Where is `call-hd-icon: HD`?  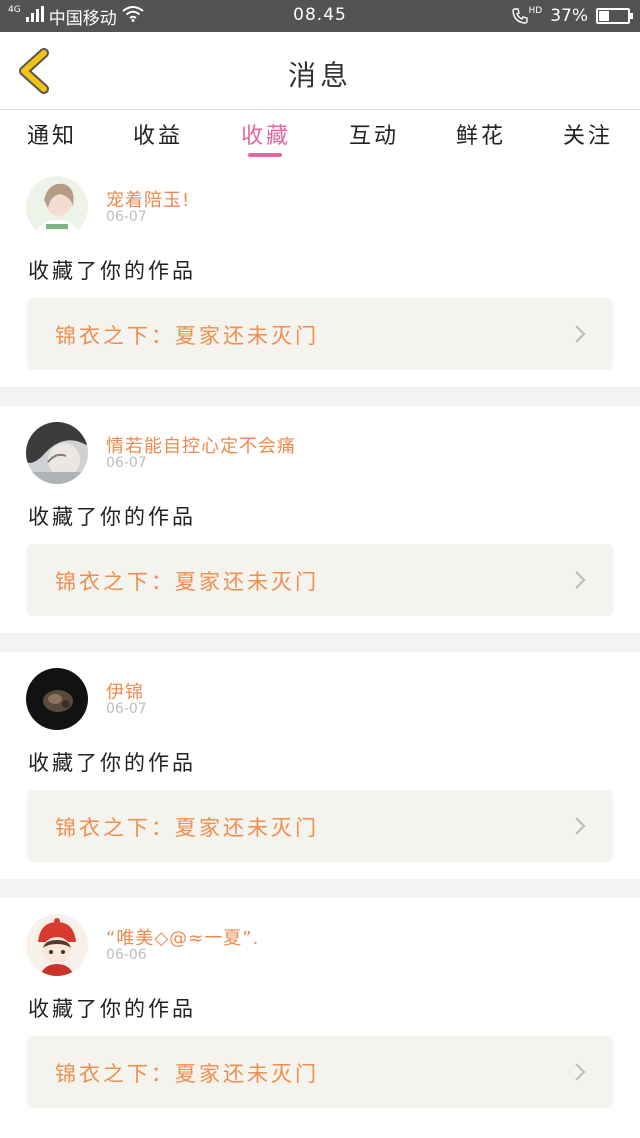 call-hd-icon: HD is located at coordinates (527, 15).